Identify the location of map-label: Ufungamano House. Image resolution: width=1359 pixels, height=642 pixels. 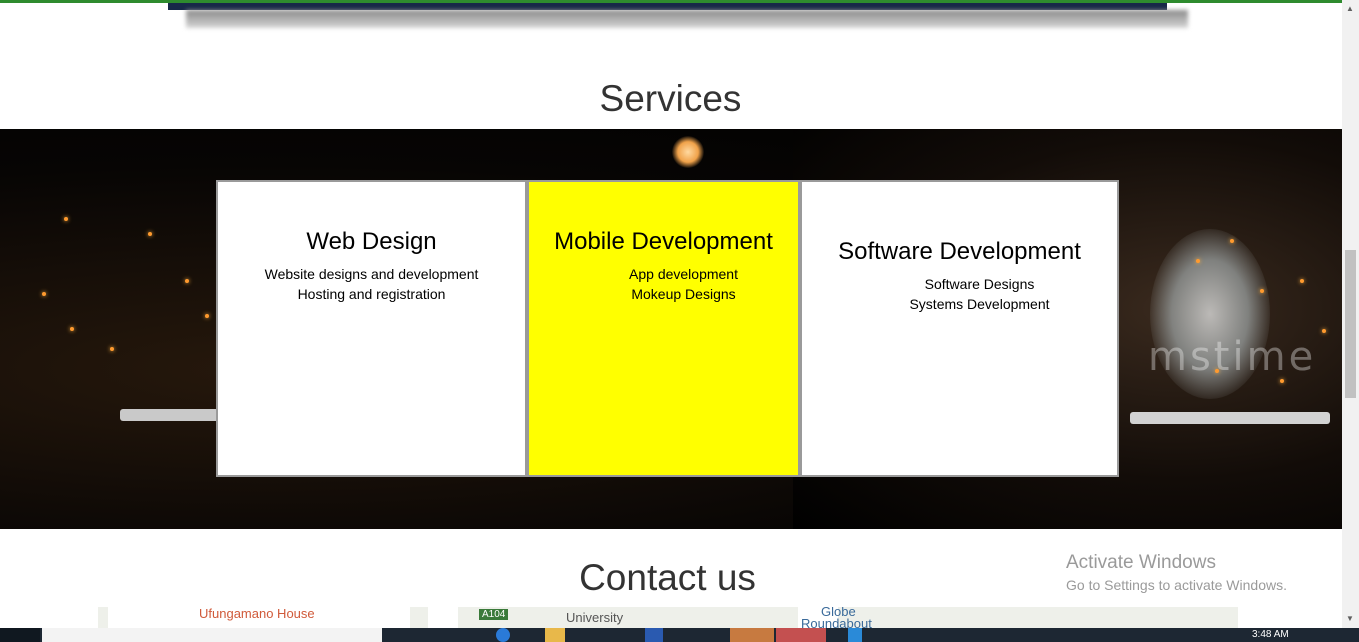
(257, 614).